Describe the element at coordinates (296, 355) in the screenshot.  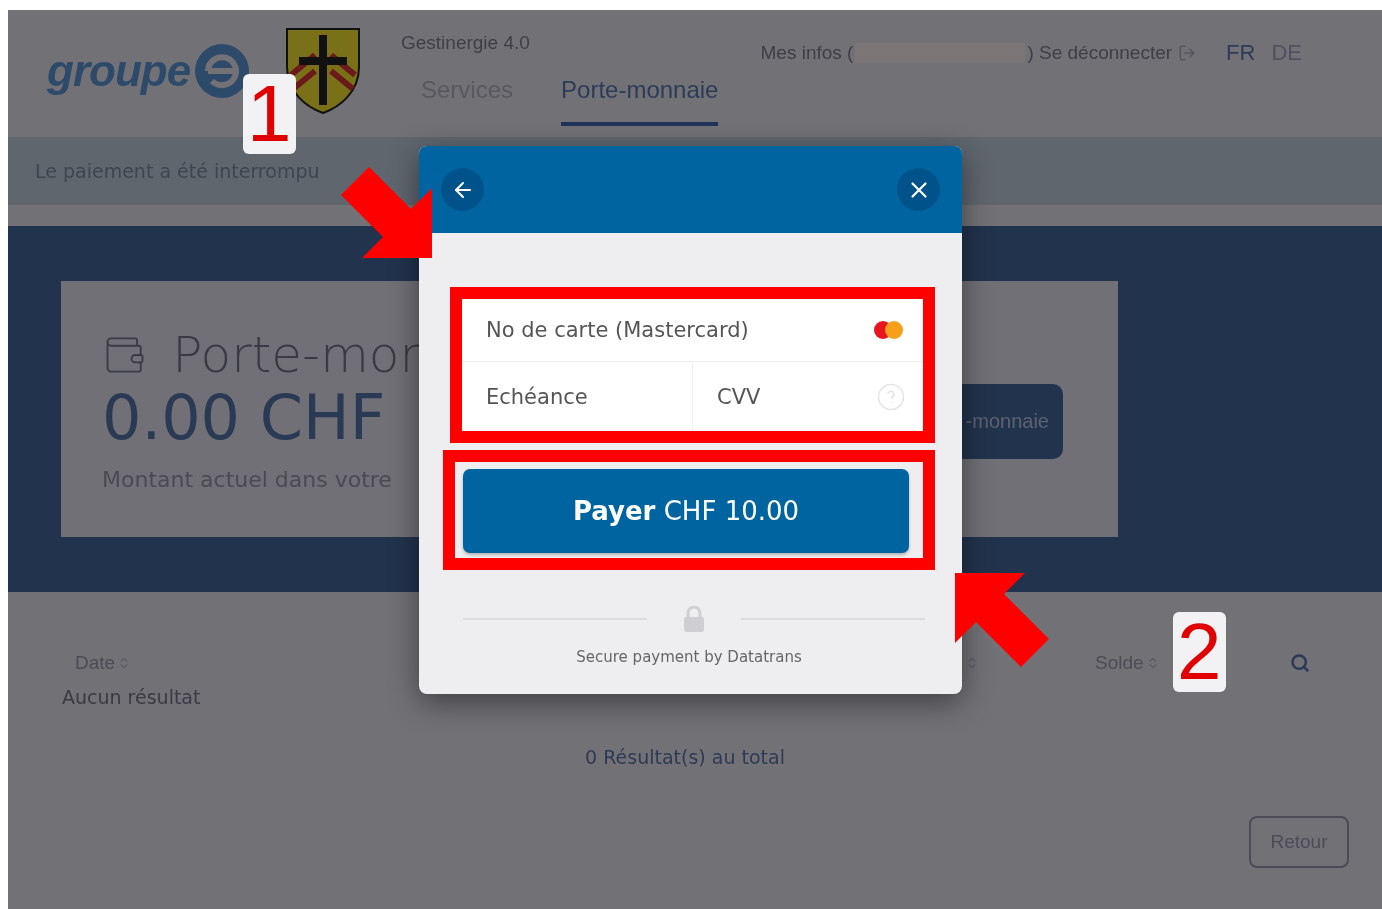
I see `wallet-title: Porte-mor` at that location.